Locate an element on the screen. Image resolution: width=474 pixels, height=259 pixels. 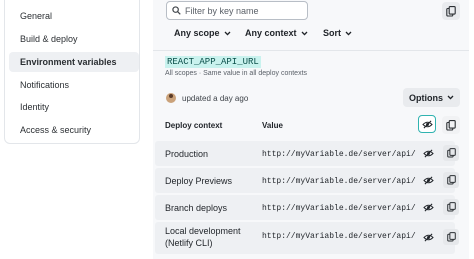
sidebar-item-general: General is located at coordinates (74, 16).